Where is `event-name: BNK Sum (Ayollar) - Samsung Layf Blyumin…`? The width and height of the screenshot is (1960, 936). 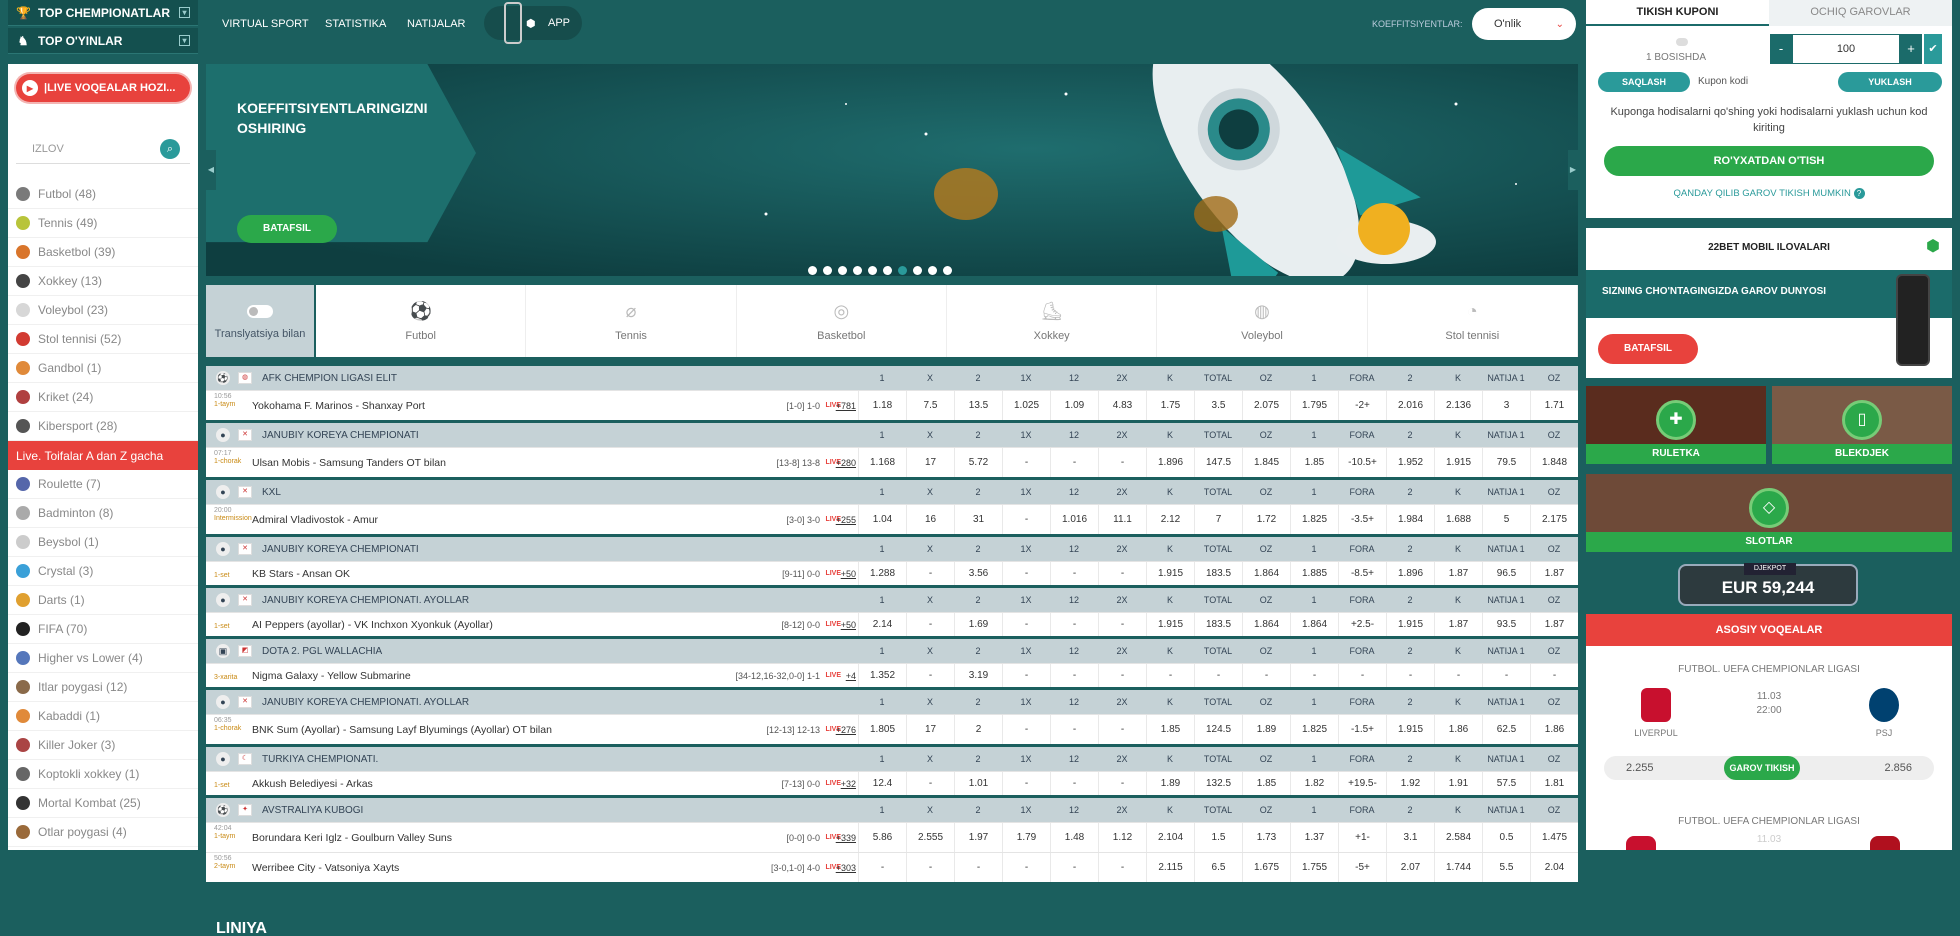
event-name: BNK Sum (Ayollar) - Samsung Layf Blyumin… is located at coordinates (402, 730).